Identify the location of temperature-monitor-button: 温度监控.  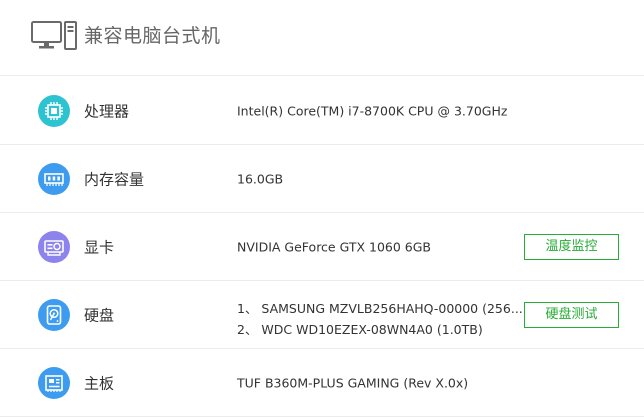
(571, 246).